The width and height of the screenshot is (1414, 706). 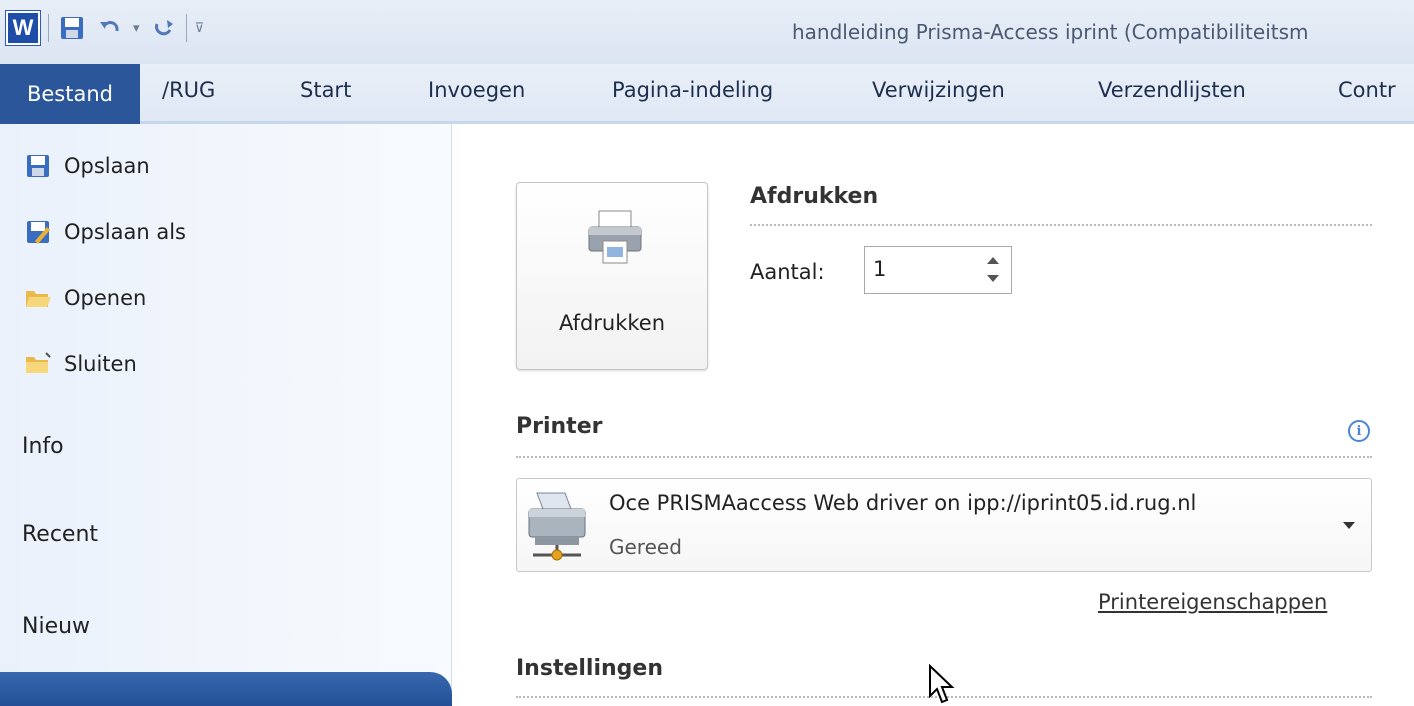 I want to click on copies-label: Aantal:, so click(x=787, y=272).